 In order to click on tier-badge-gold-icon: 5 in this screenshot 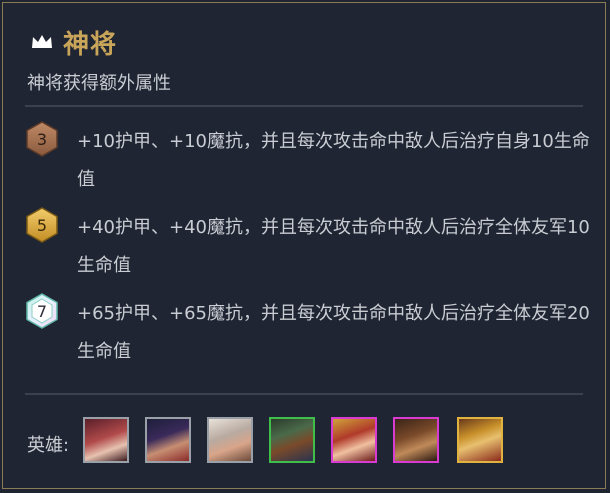, I will do `click(42, 225)`.